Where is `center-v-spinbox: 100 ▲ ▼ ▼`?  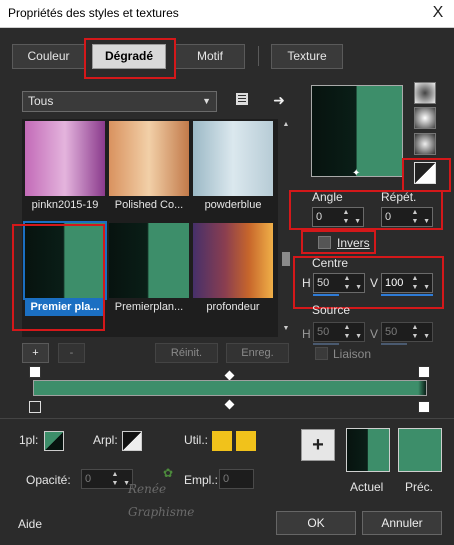
center-v-spinbox: 100 ▲ ▼ ▼ is located at coordinates (407, 283).